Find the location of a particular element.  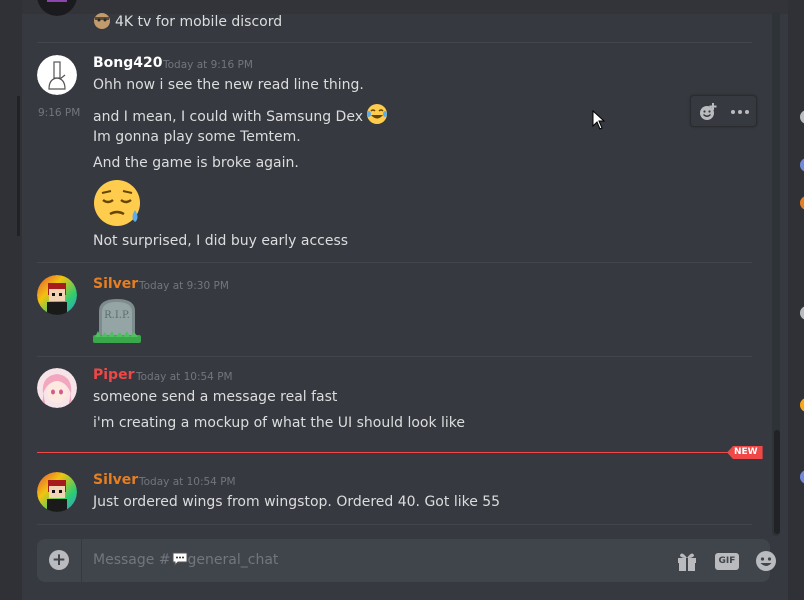

message-composer: + Message # general_chat GIF is located at coordinates (406, 560).